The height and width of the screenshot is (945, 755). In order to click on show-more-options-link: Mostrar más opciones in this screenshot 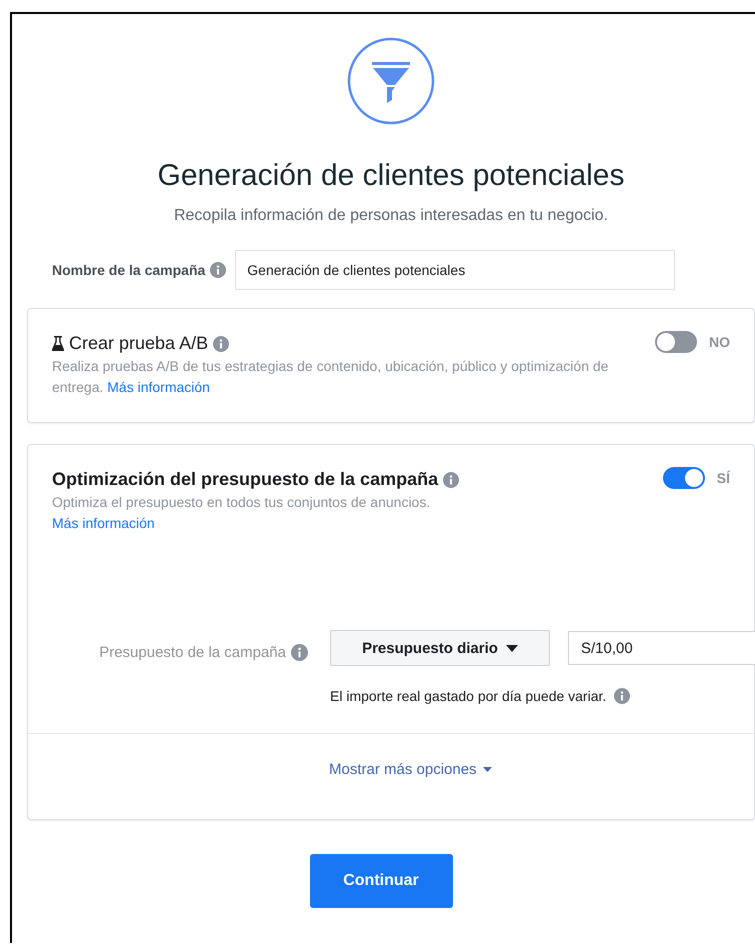, I will do `click(410, 769)`.